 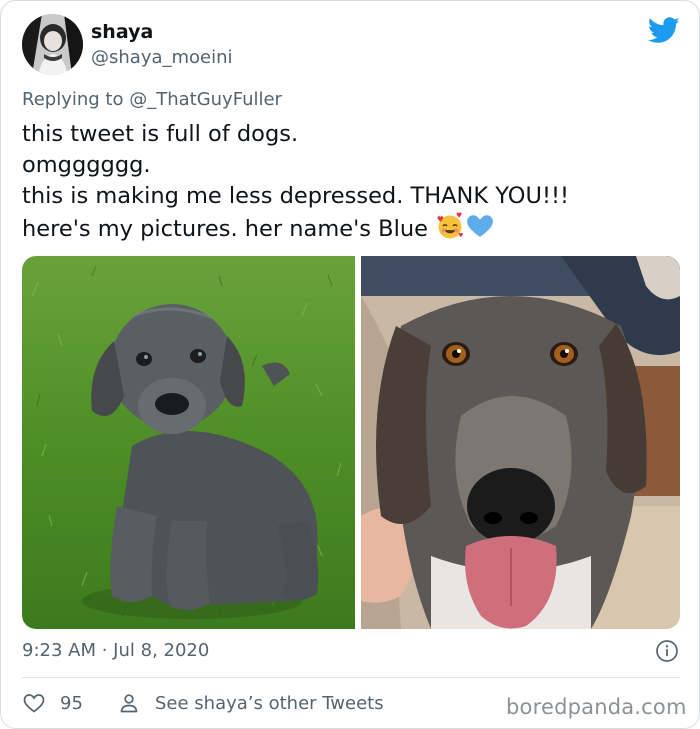 I want to click on twitter-bird-icon, so click(x=664, y=30).